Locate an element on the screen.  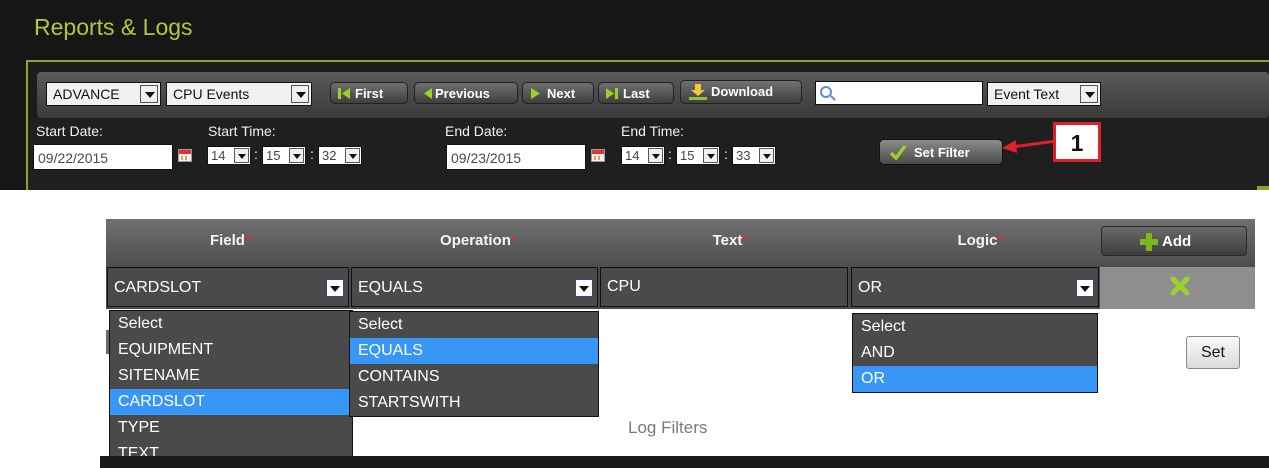
field-header: Field* is located at coordinates (230, 240).